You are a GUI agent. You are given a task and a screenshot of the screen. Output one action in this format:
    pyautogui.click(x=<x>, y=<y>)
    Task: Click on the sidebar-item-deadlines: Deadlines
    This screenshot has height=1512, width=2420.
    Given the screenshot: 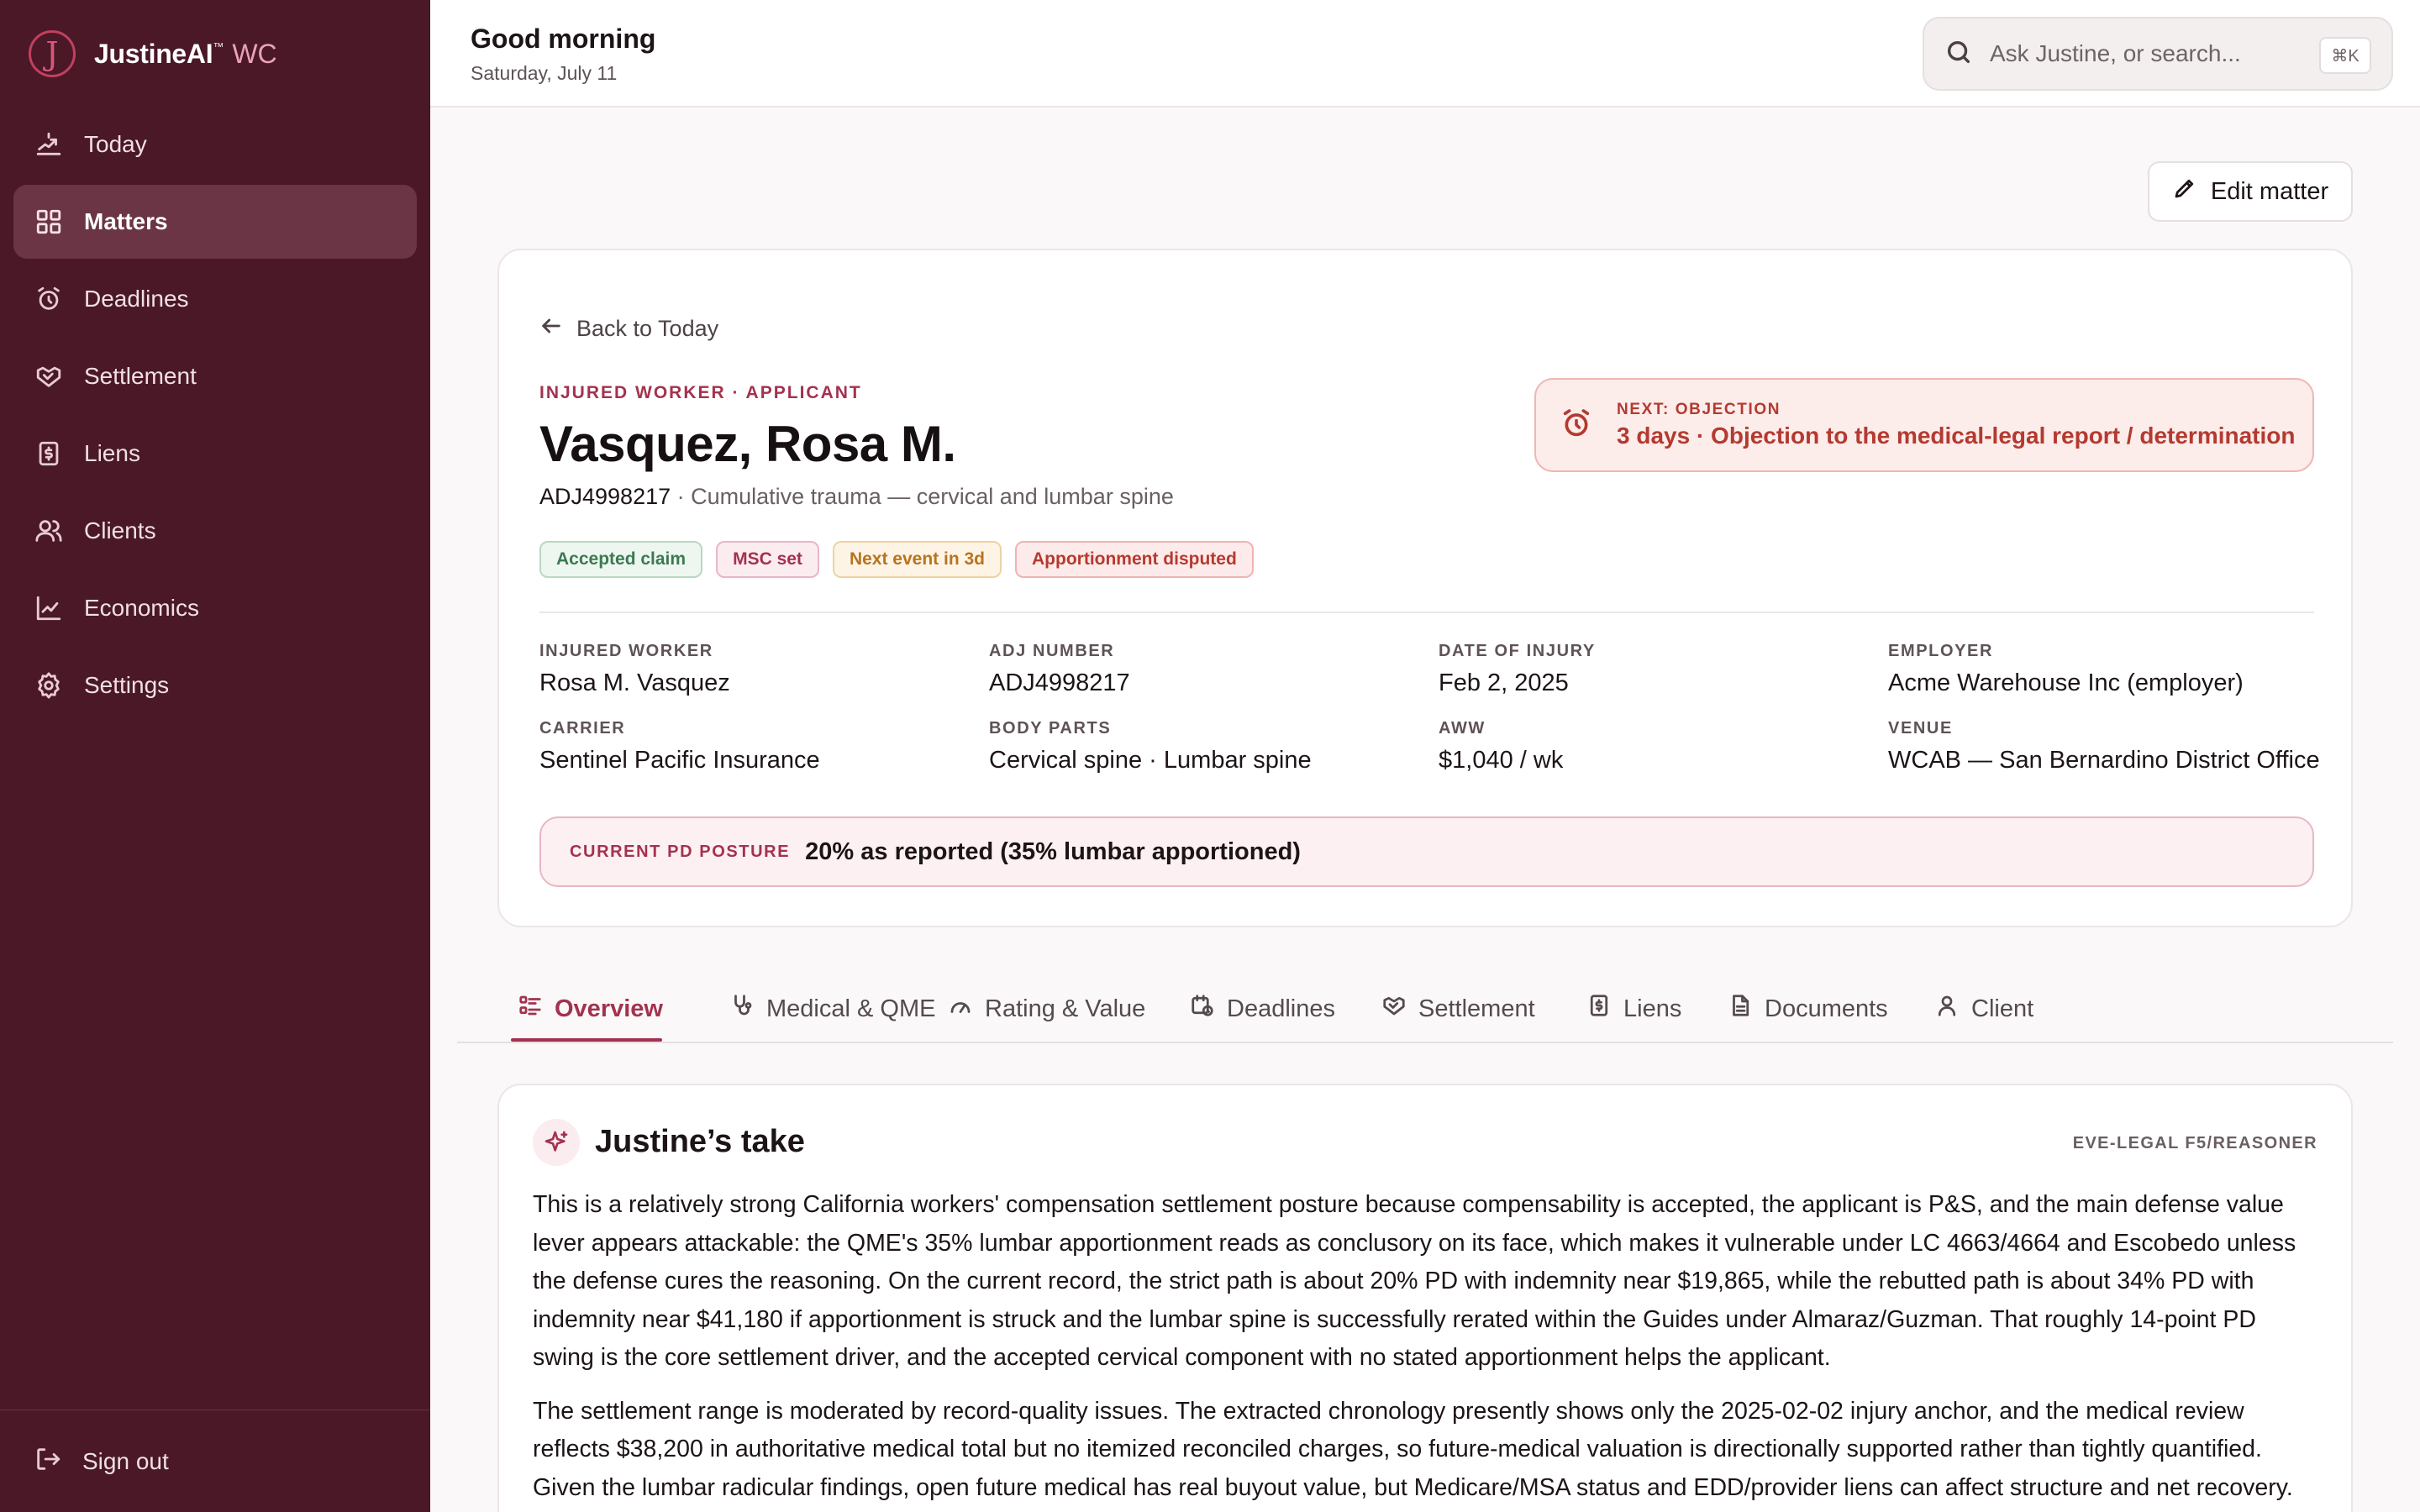 What is the action you would take?
    pyautogui.click(x=215, y=299)
    